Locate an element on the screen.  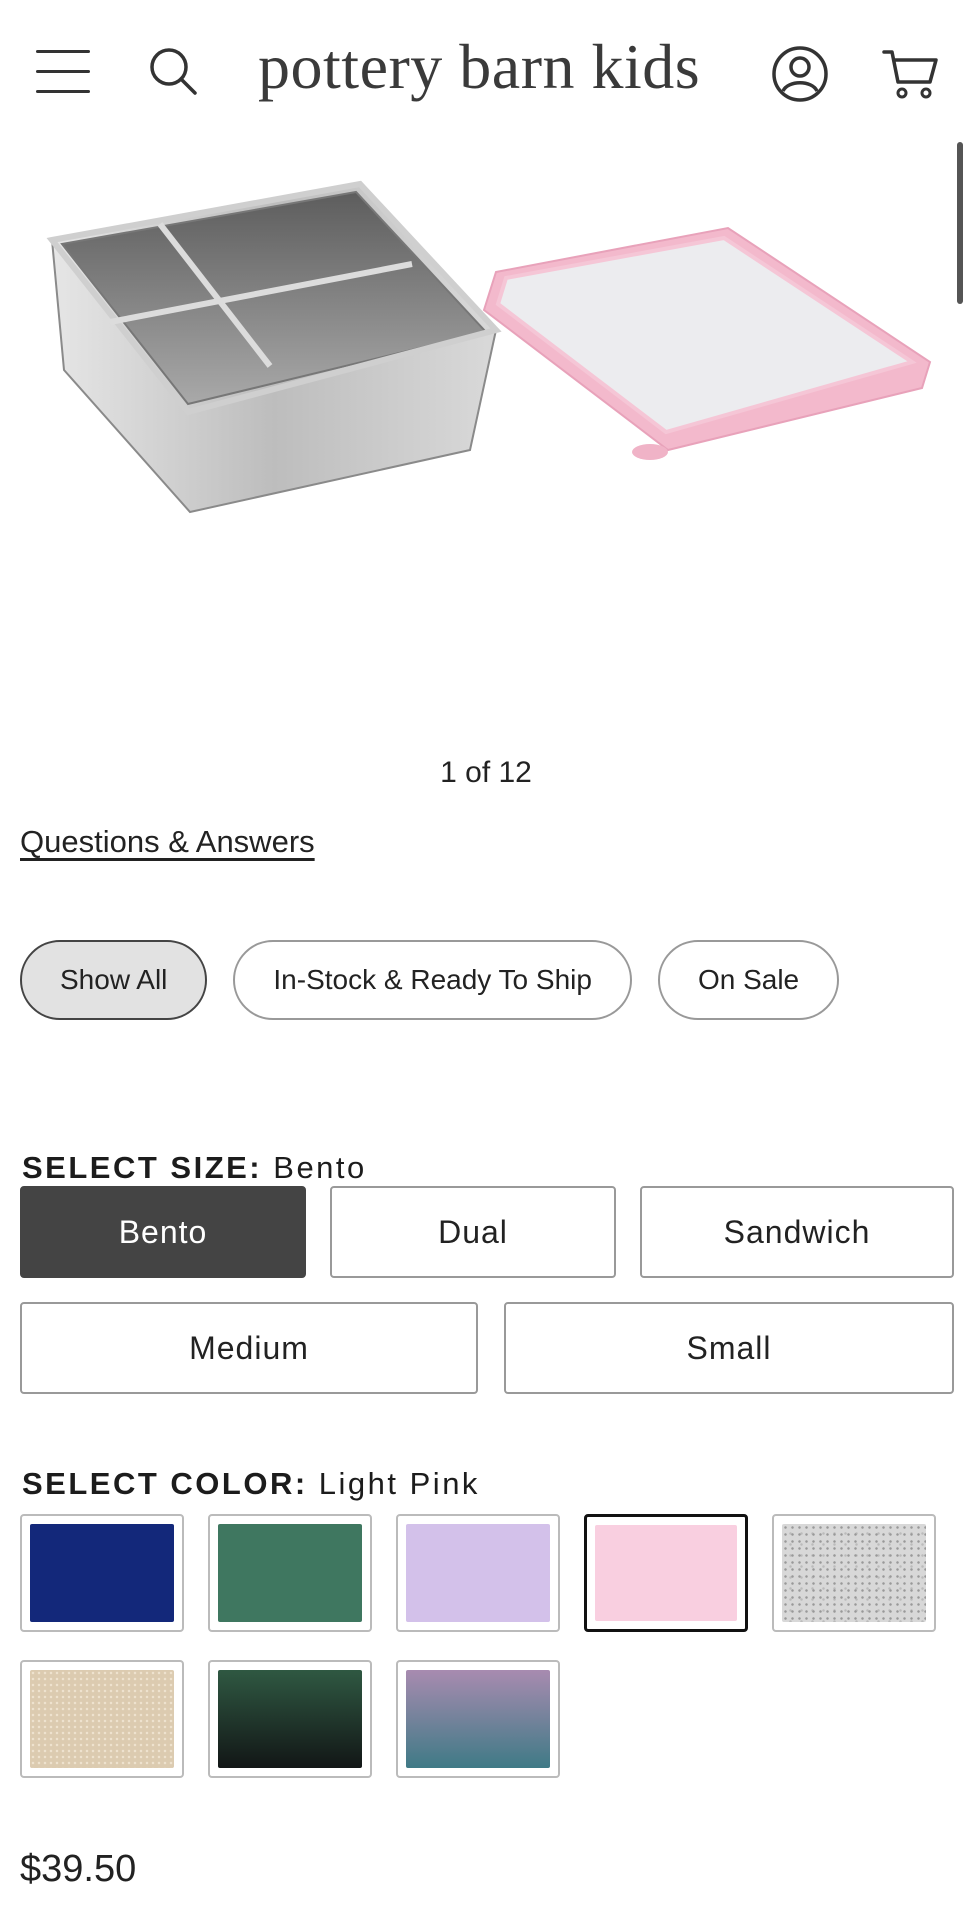
selected-size: Bento is located at coordinates (320, 1167).